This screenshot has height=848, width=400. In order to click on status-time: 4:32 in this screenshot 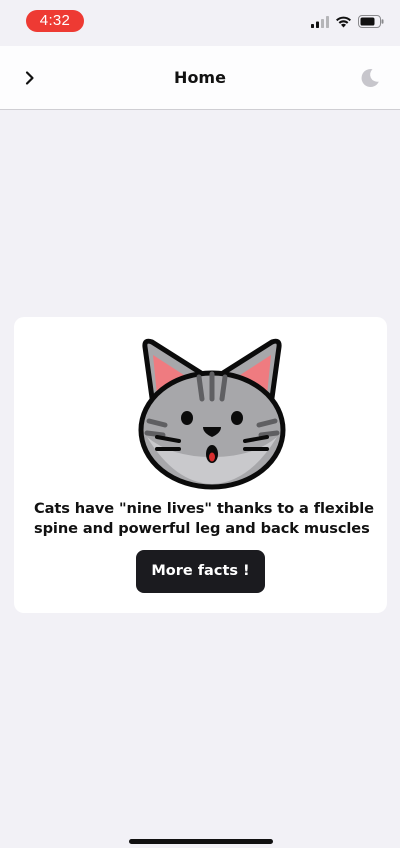, I will do `click(55, 21)`.